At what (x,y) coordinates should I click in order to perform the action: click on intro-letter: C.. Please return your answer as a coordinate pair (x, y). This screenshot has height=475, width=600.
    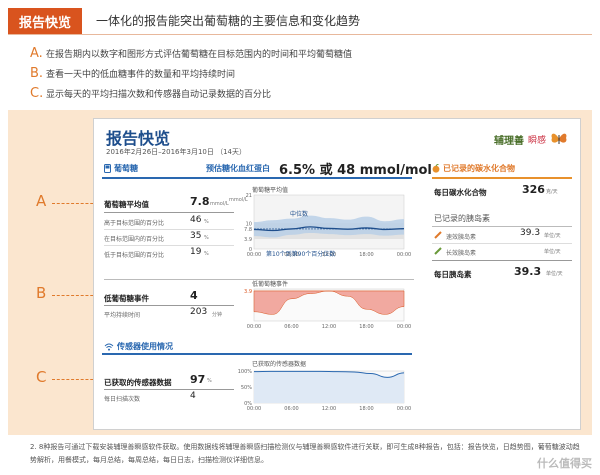
    Looking at the image, I should click on (37, 93).